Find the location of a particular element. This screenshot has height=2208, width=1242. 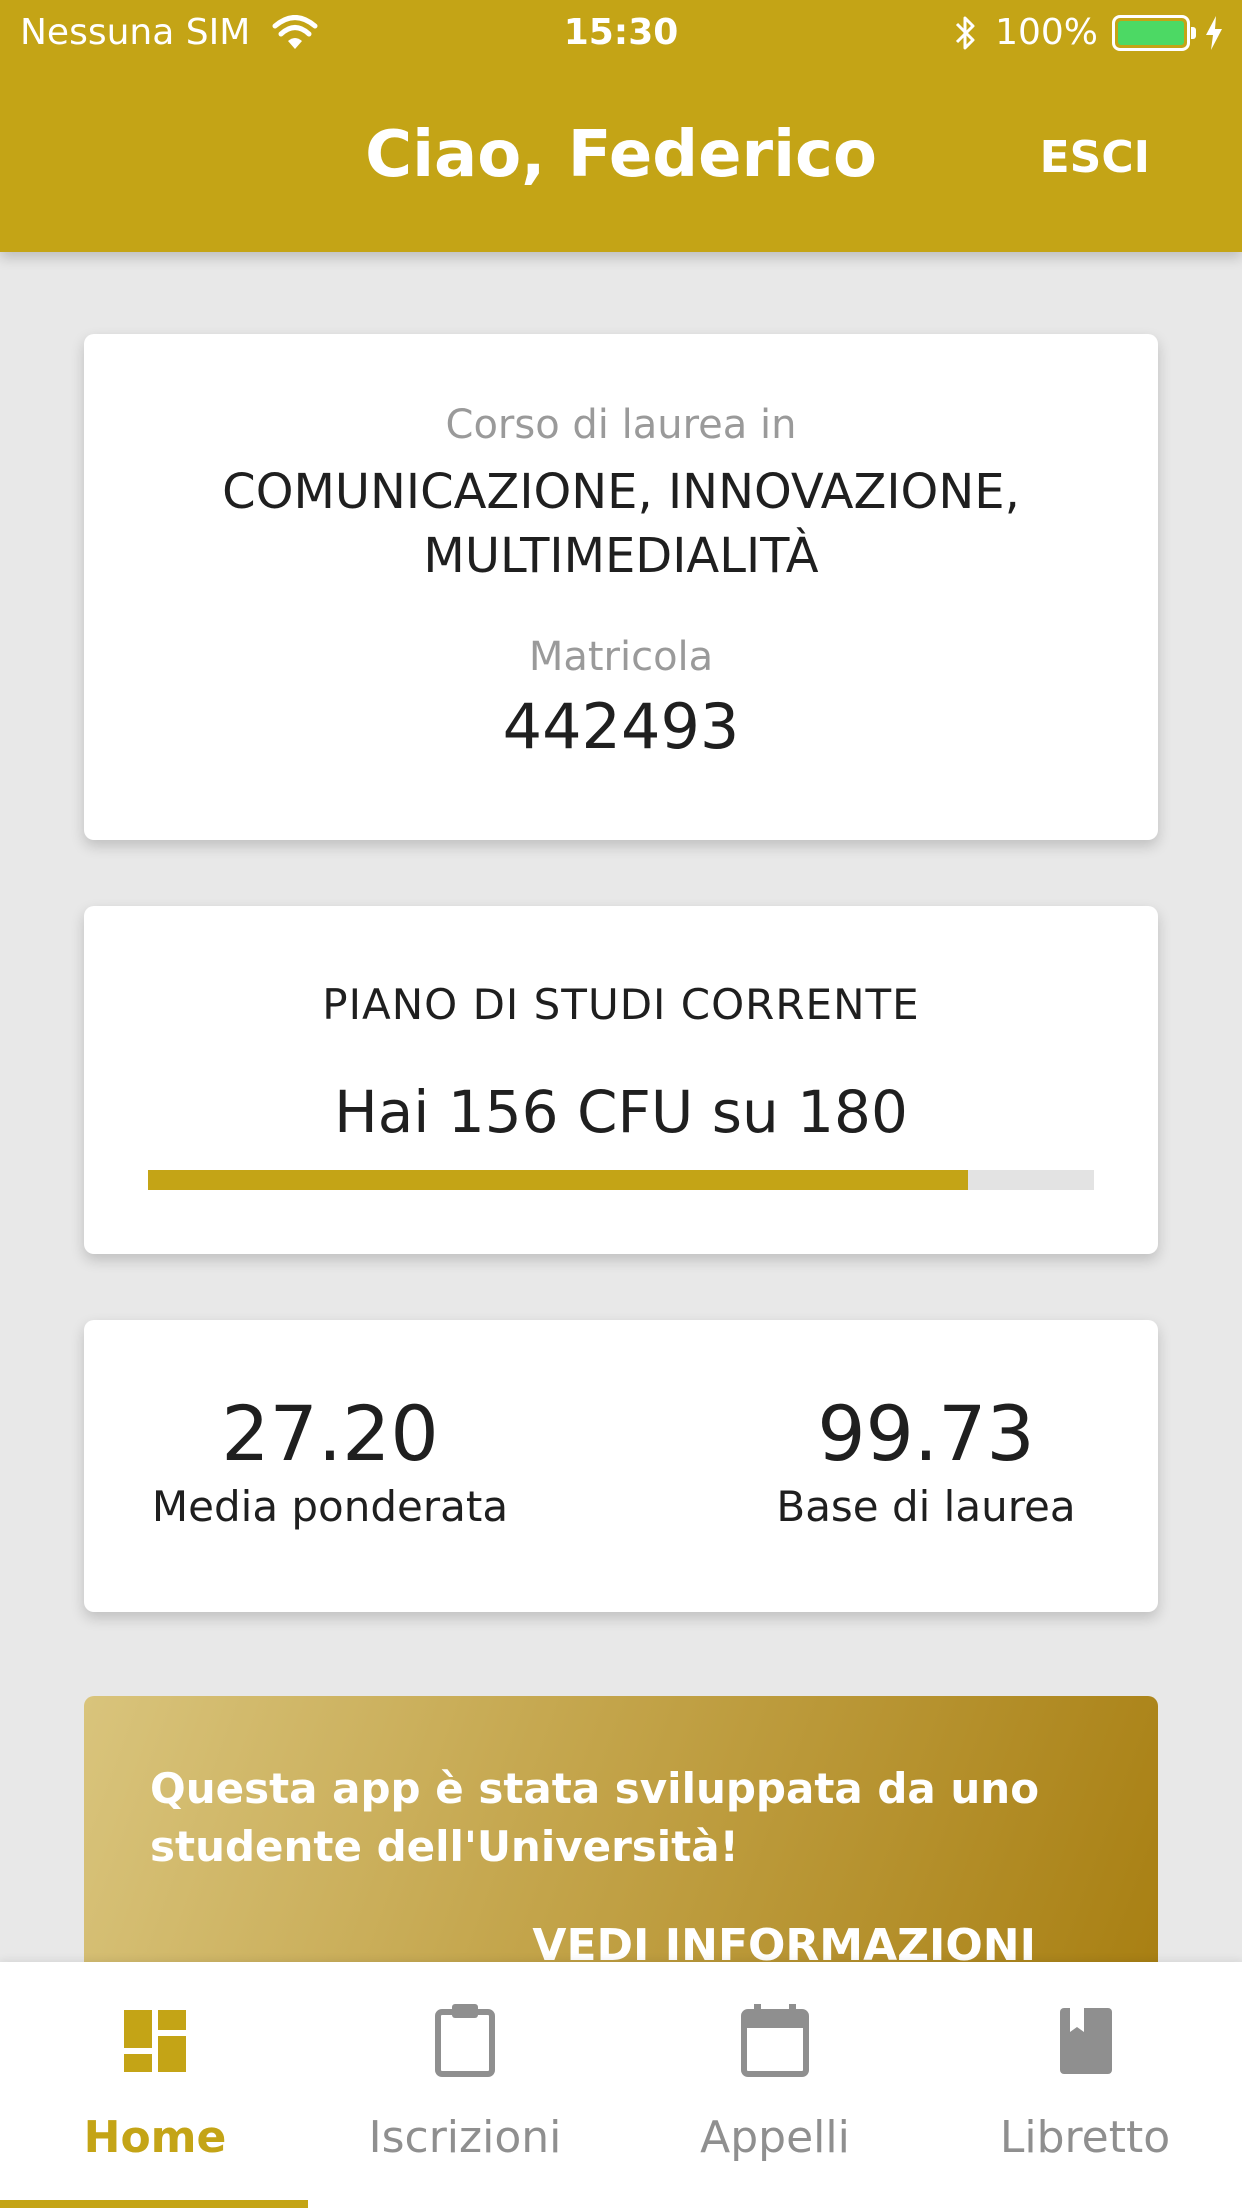

graduation-base-stat: 99.73 Base di laurea is located at coordinates (926, 1458).